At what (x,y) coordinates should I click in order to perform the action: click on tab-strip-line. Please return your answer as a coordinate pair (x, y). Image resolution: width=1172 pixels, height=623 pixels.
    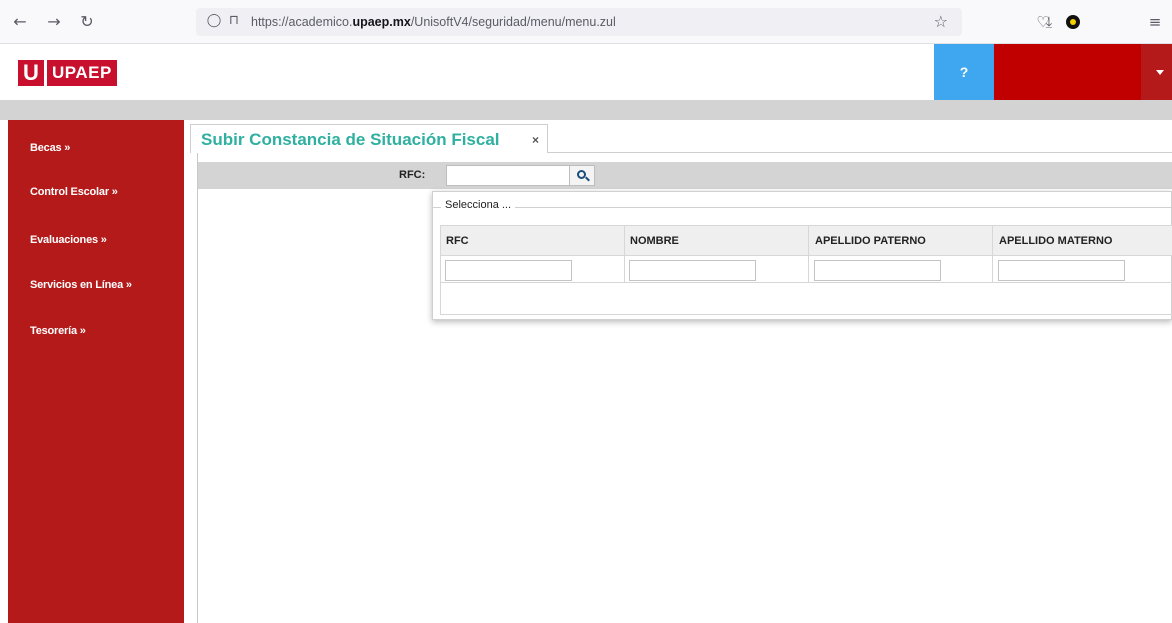
    Looking at the image, I should click on (860, 152).